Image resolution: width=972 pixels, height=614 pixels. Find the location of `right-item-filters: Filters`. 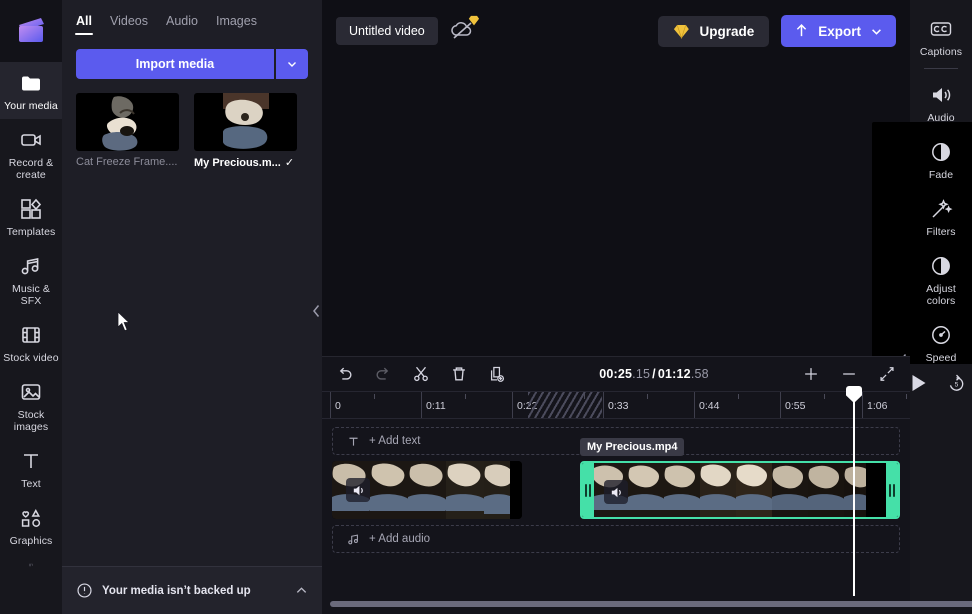

right-item-filters: Filters is located at coordinates (941, 216).